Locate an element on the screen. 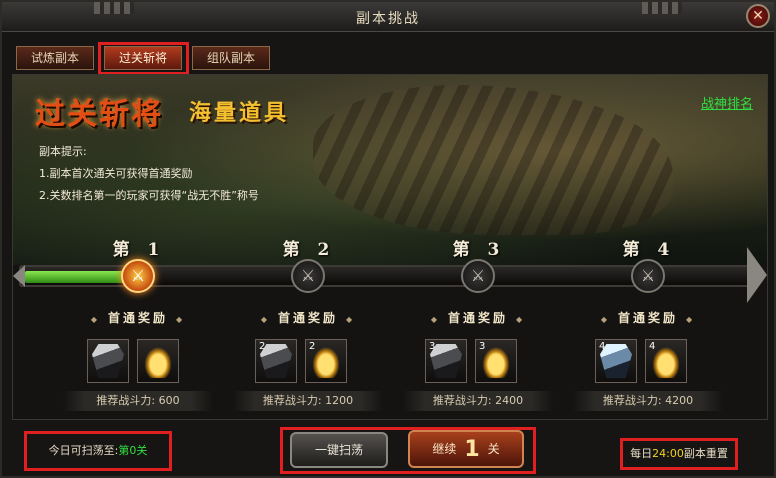 This screenshot has width=776, height=478. reset-time: 24:00 is located at coordinates (668, 453).